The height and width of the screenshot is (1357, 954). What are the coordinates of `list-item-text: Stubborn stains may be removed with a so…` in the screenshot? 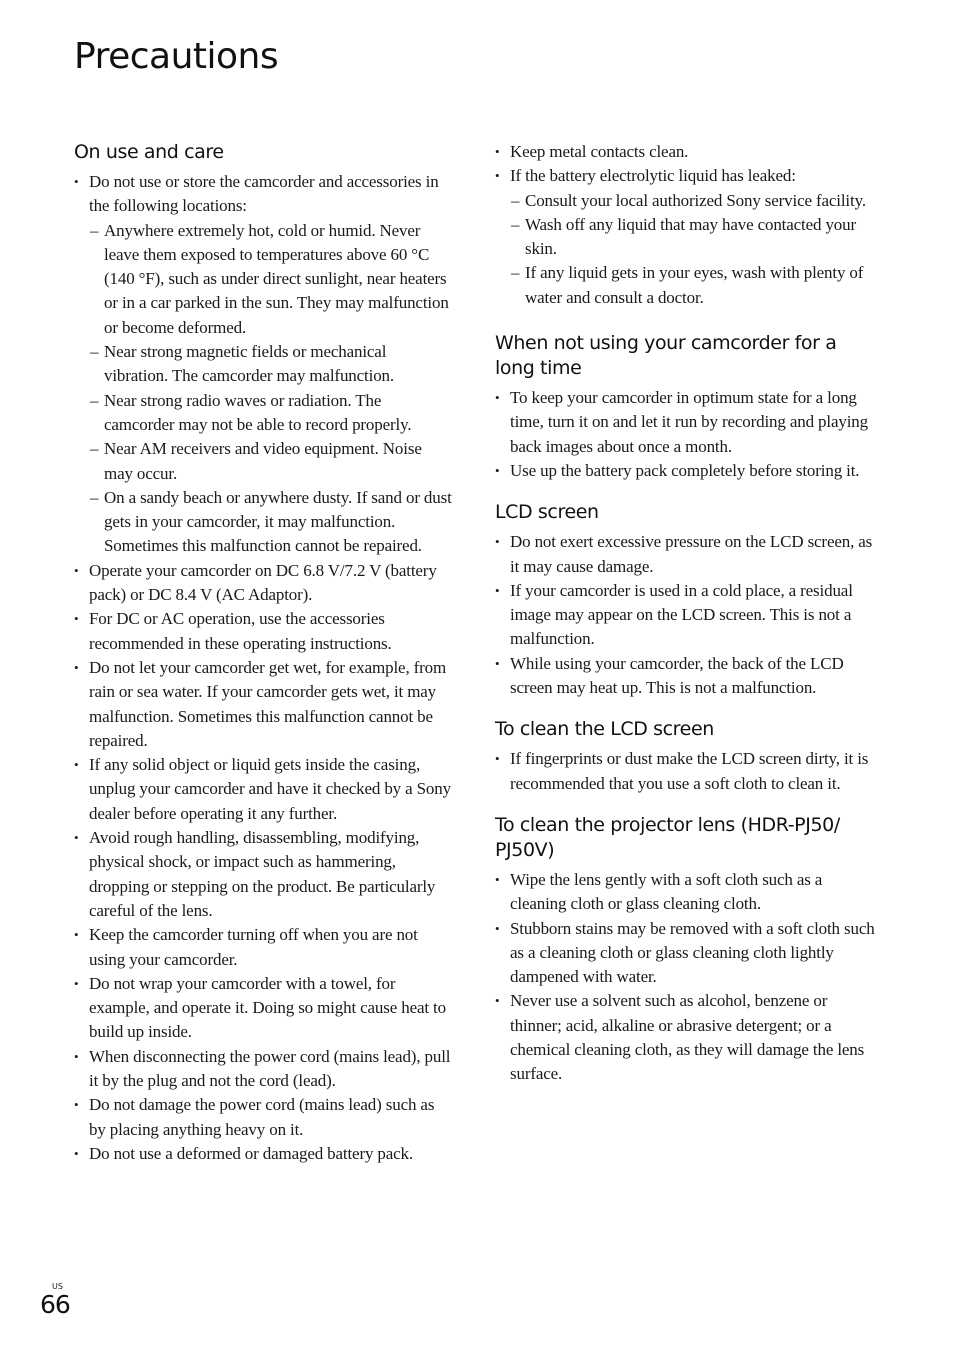 It's located at (692, 952).